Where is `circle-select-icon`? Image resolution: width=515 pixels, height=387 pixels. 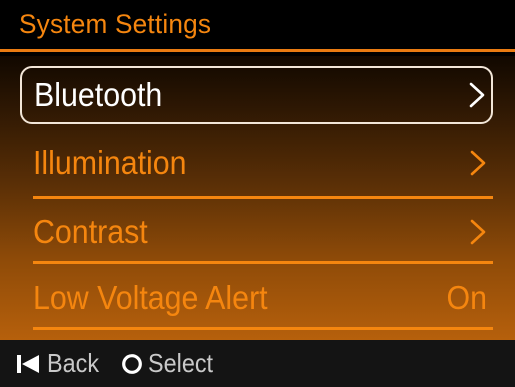 circle-select-icon is located at coordinates (132, 363).